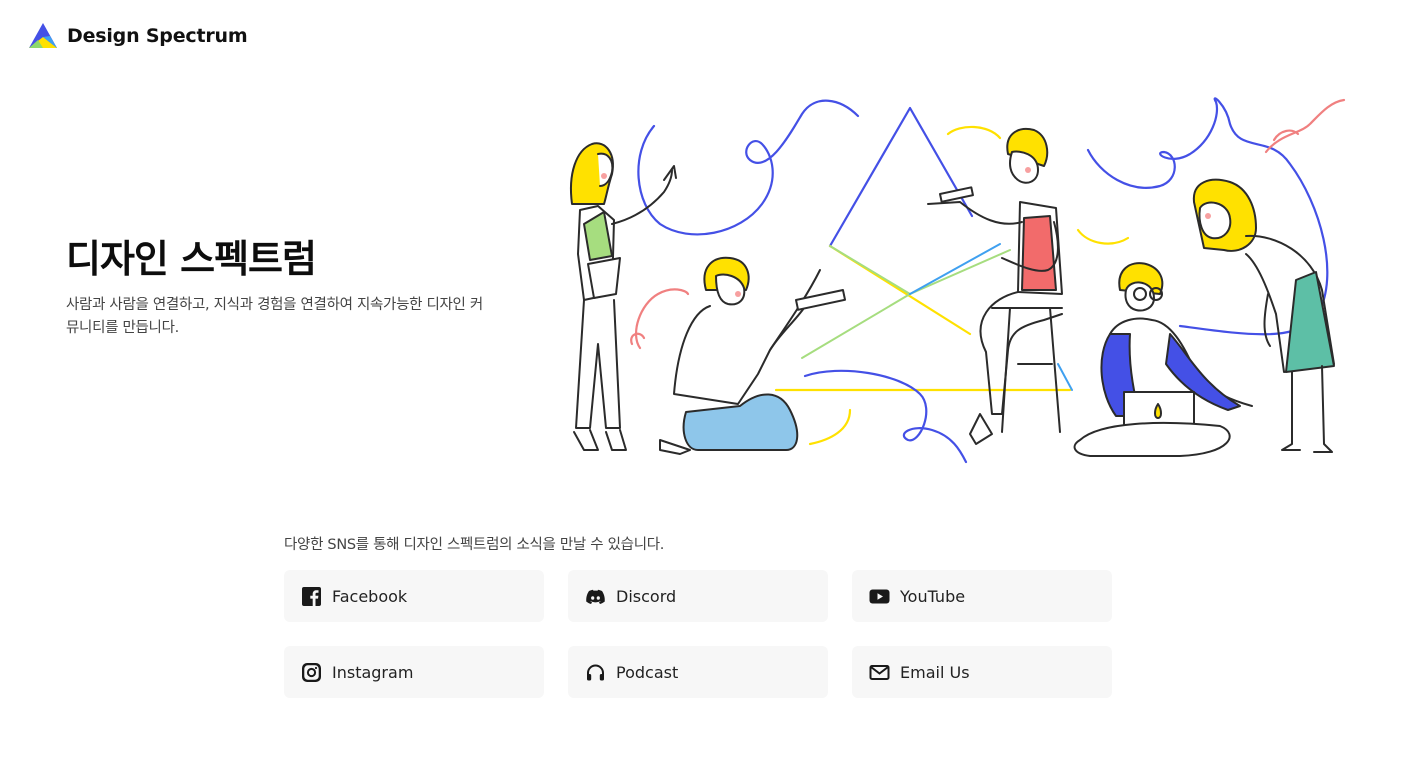  Describe the element at coordinates (933, 596) in the screenshot. I see `youtube-label: YouTube` at that location.